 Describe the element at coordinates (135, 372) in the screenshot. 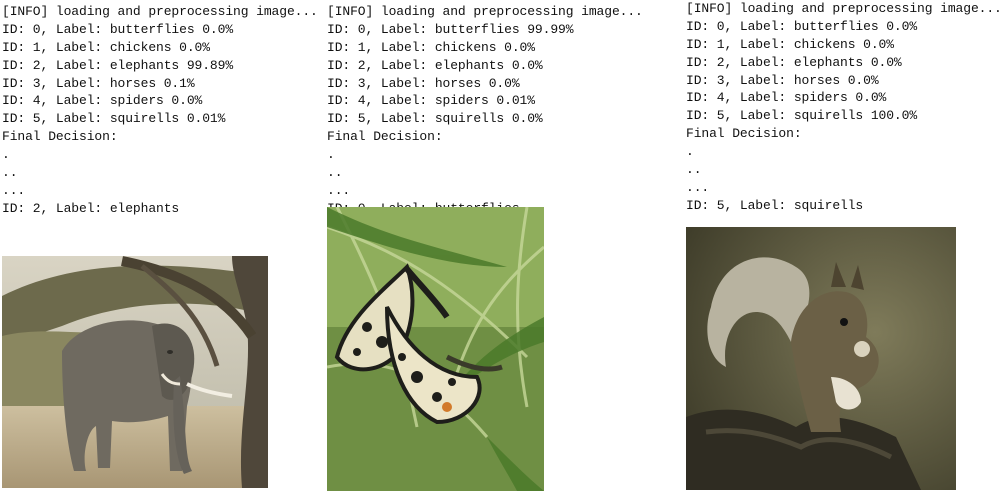

I see `elephant-image` at that location.